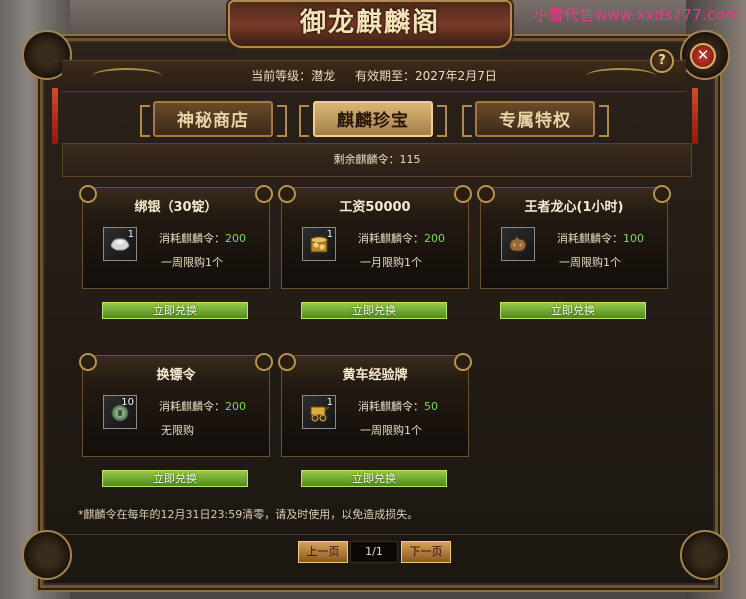  Describe the element at coordinates (374, 552) in the screenshot. I see `page-indicator: 1/1` at that location.